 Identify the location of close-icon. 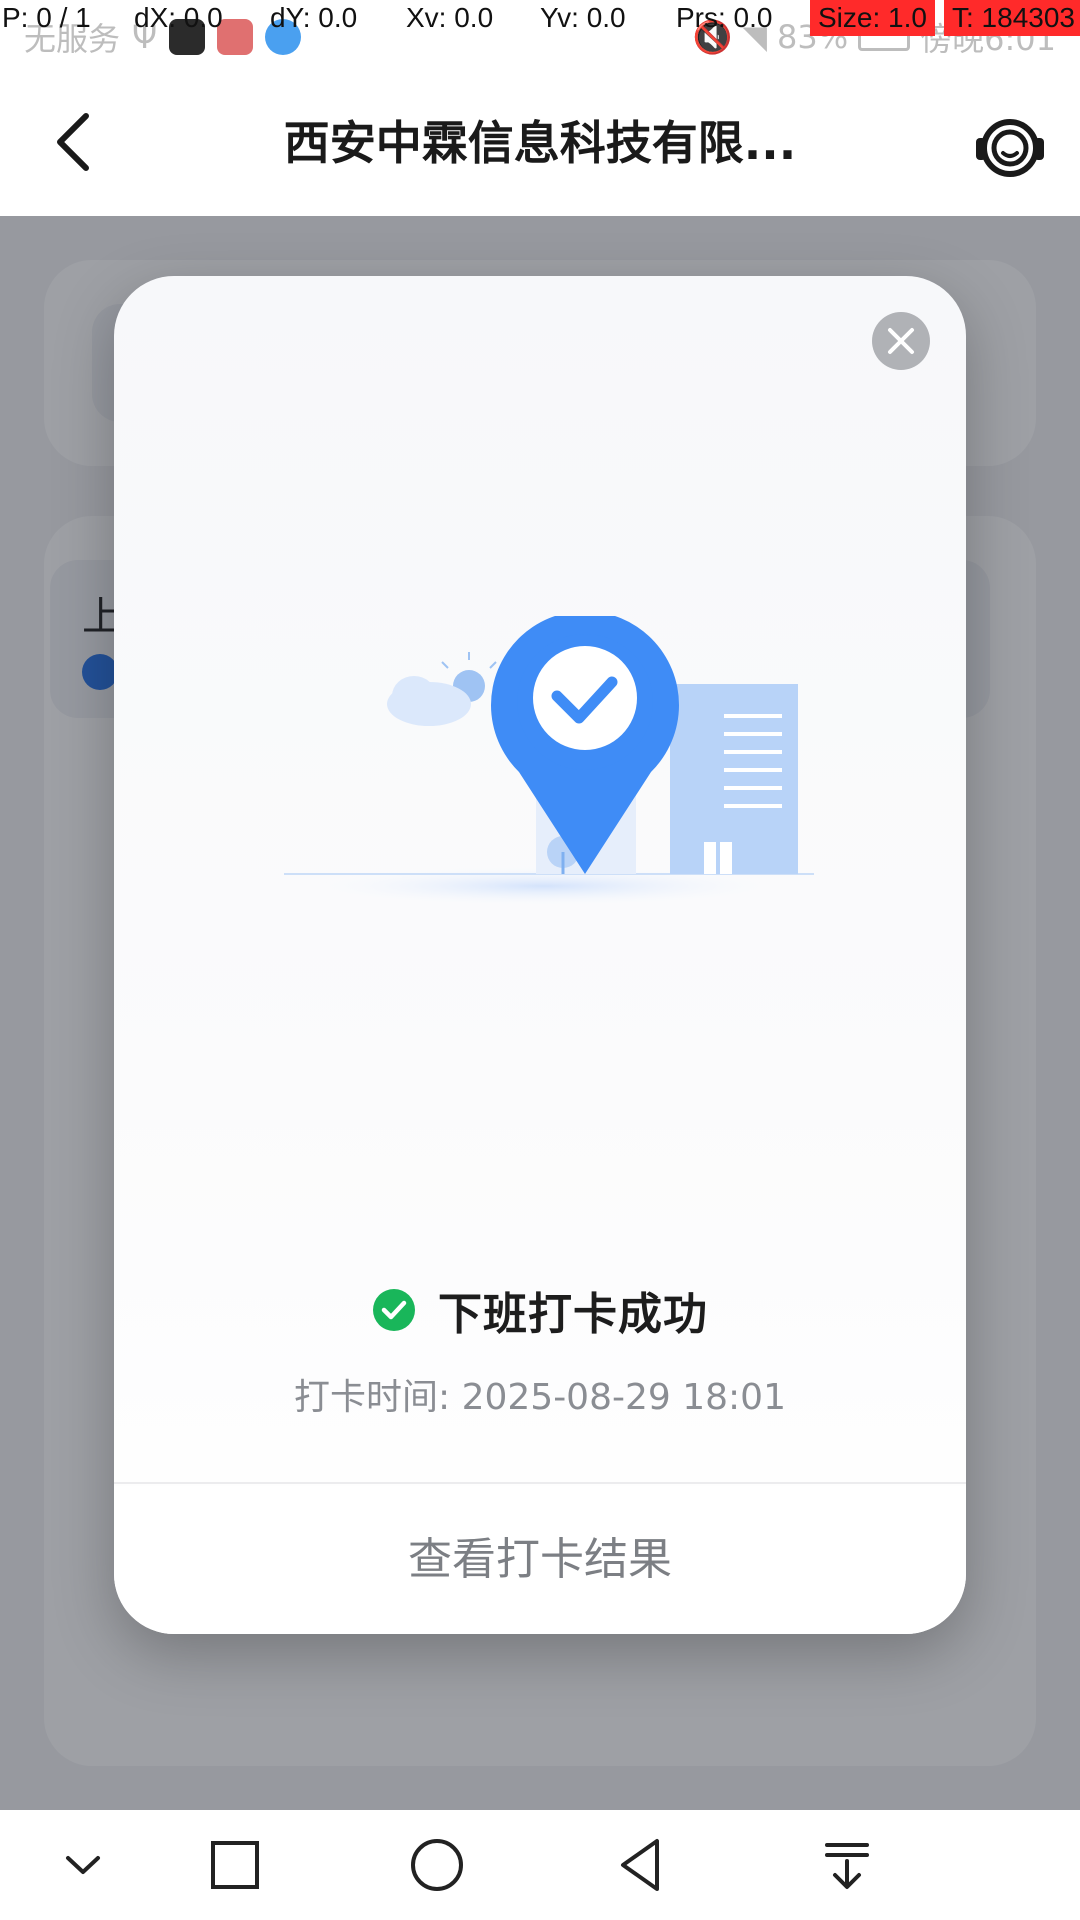
(901, 341).